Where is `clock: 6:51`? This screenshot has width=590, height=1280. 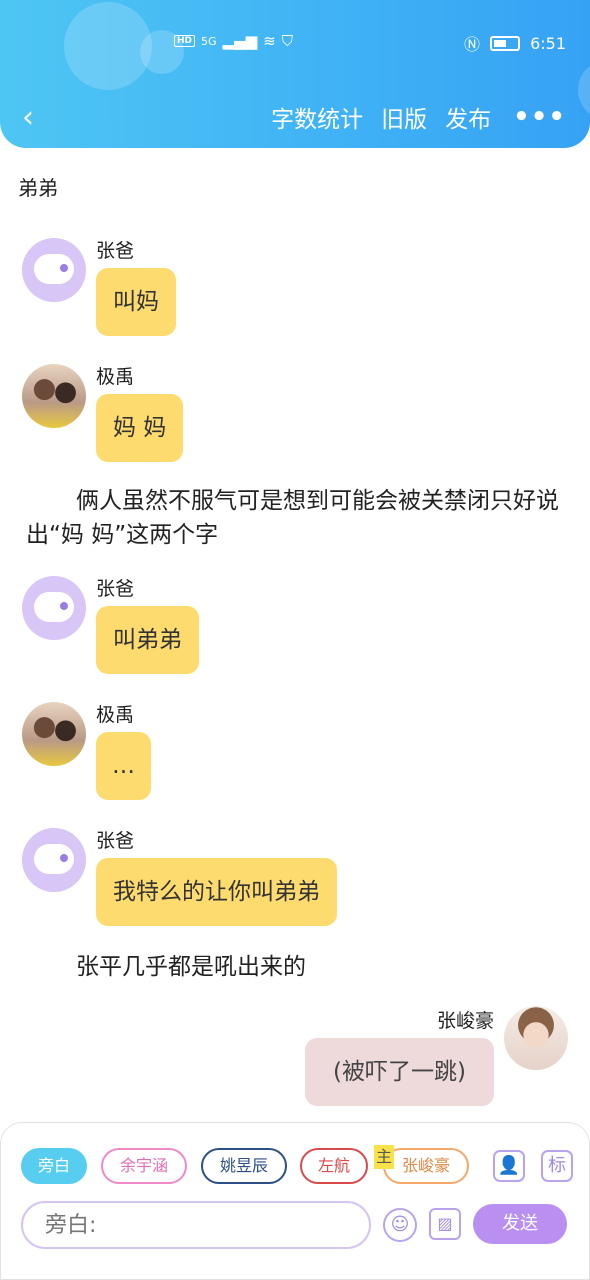 clock: 6:51 is located at coordinates (548, 43).